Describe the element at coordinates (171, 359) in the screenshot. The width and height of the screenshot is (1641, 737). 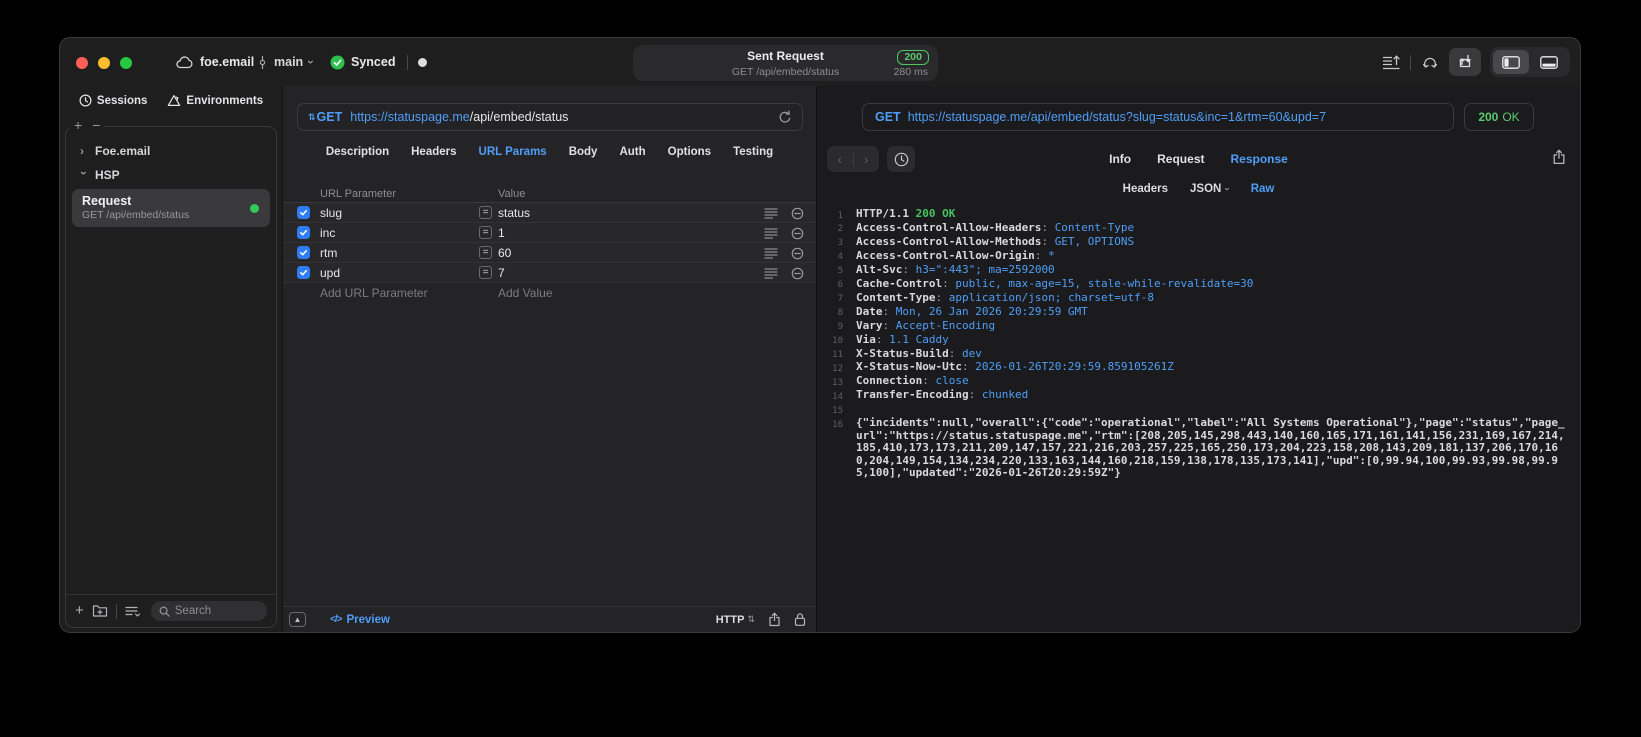
I see `sidebar: Sessions Environments › Foe.email › HSP` at that location.